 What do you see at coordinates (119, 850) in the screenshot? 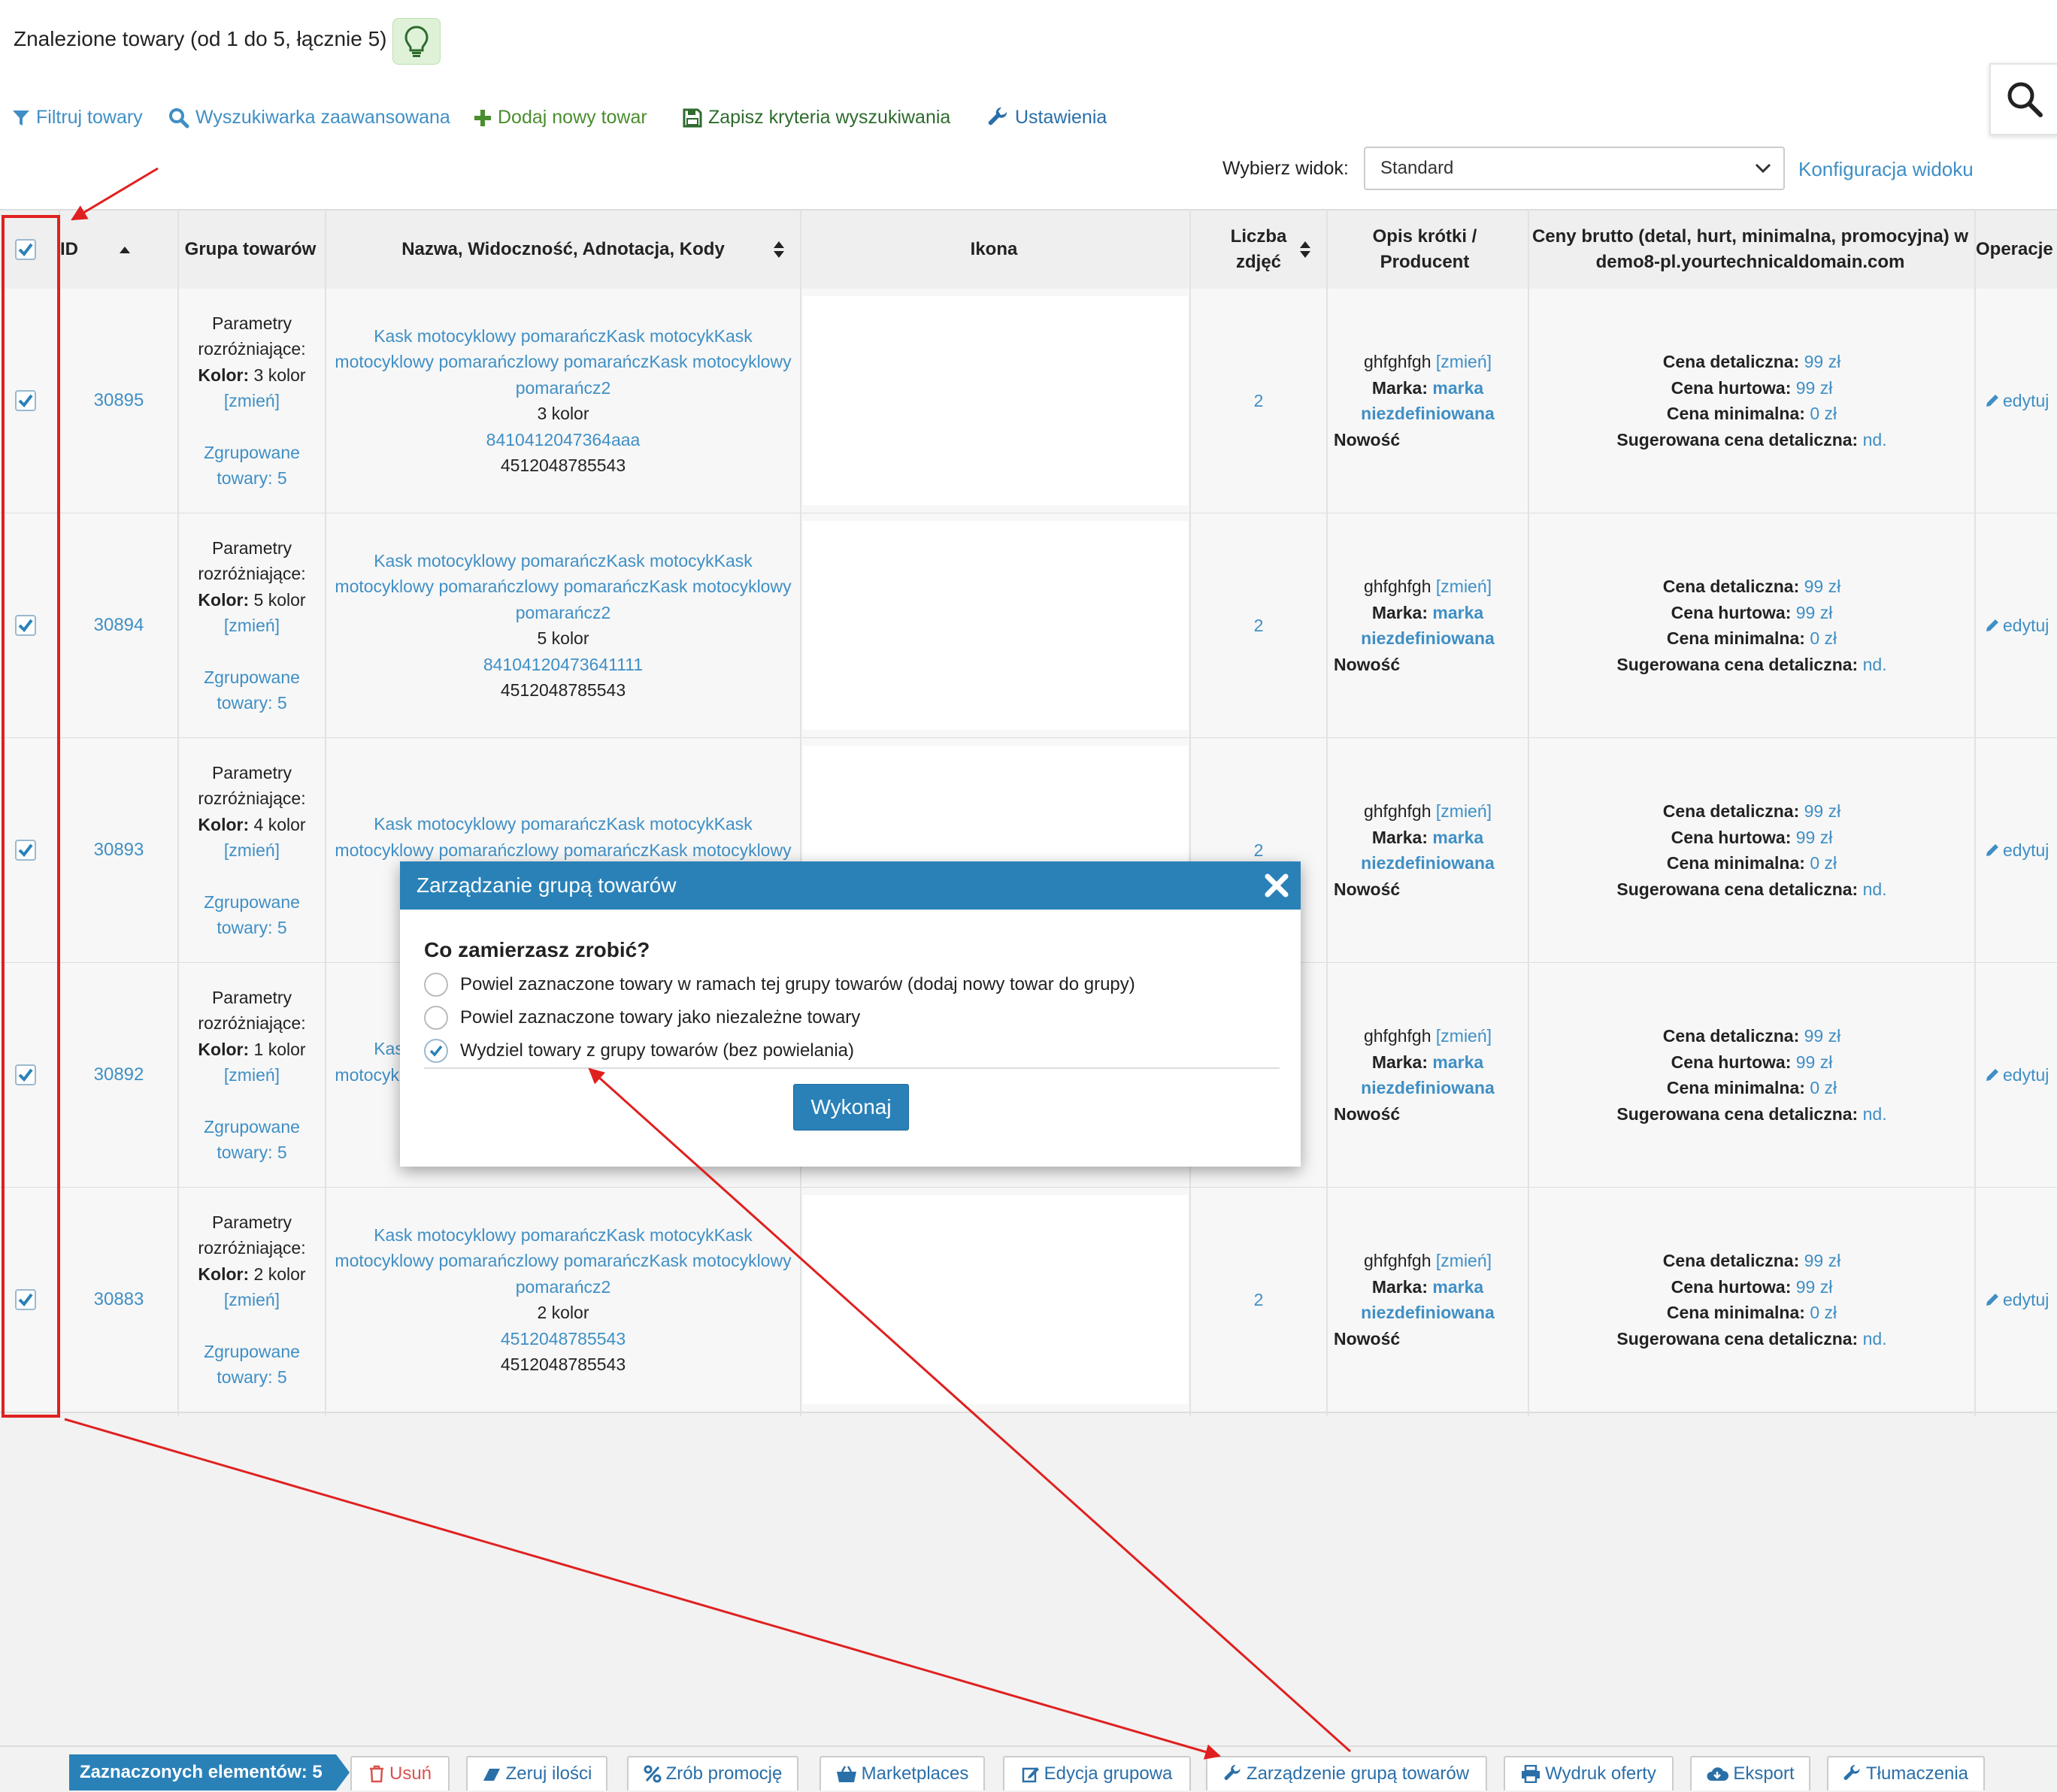
I see `product-id-link: 30893` at bounding box center [119, 850].